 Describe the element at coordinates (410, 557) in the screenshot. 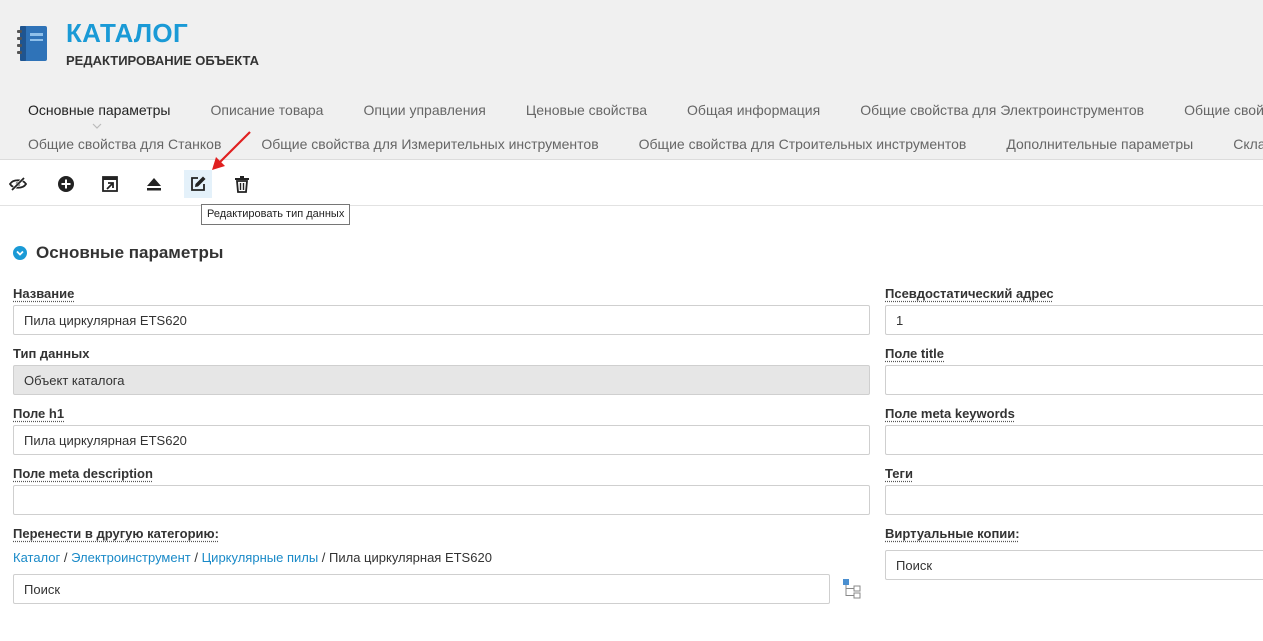

I see `breadcrumb-current: Пила циркулярная ETS620` at that location.